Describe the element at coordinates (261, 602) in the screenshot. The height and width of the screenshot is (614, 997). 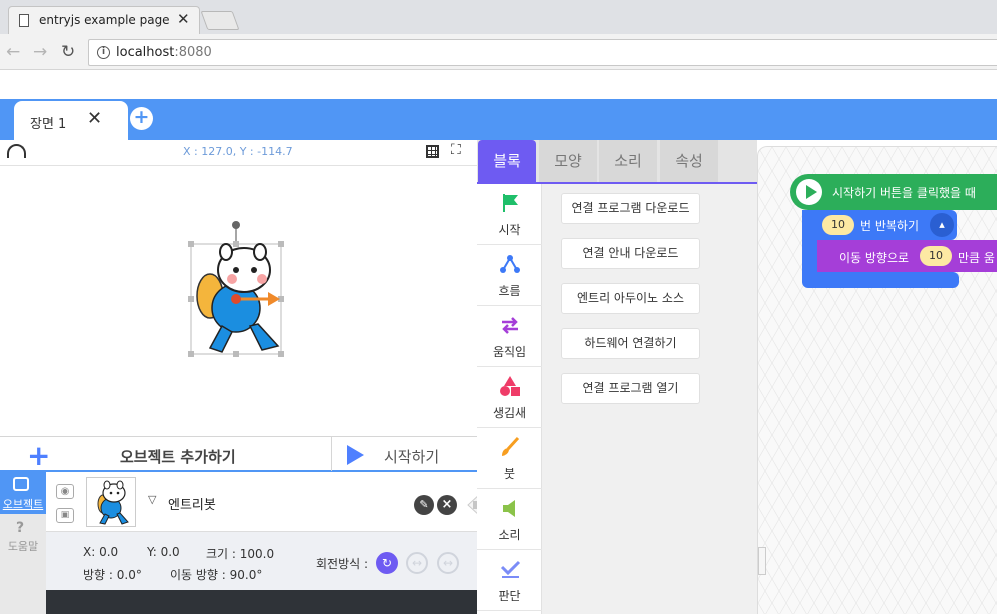
I see `panel-footer` at that location.